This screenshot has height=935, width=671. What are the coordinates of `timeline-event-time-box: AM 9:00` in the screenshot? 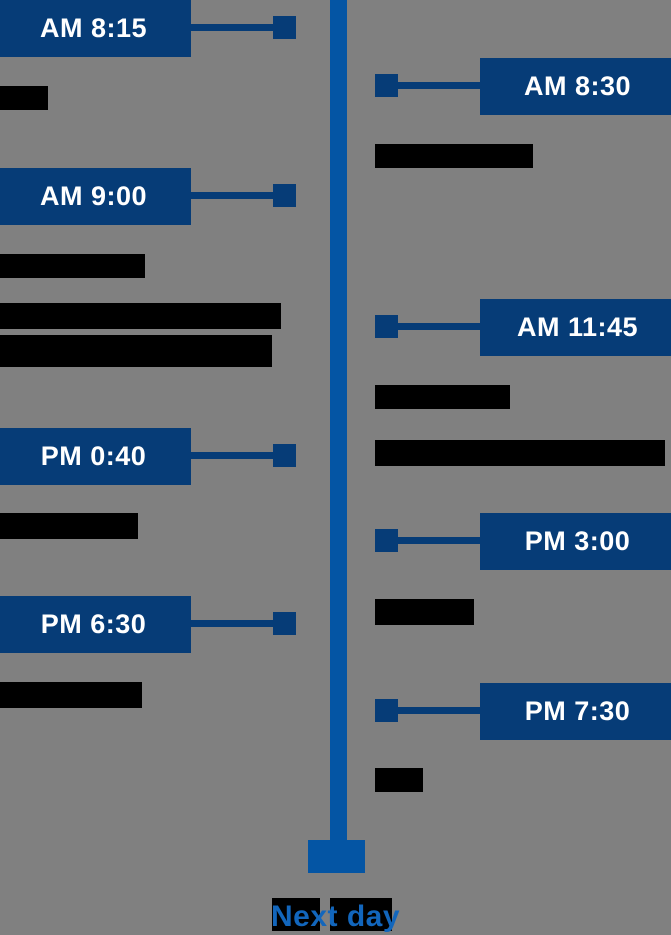 It's located at (95, 196).